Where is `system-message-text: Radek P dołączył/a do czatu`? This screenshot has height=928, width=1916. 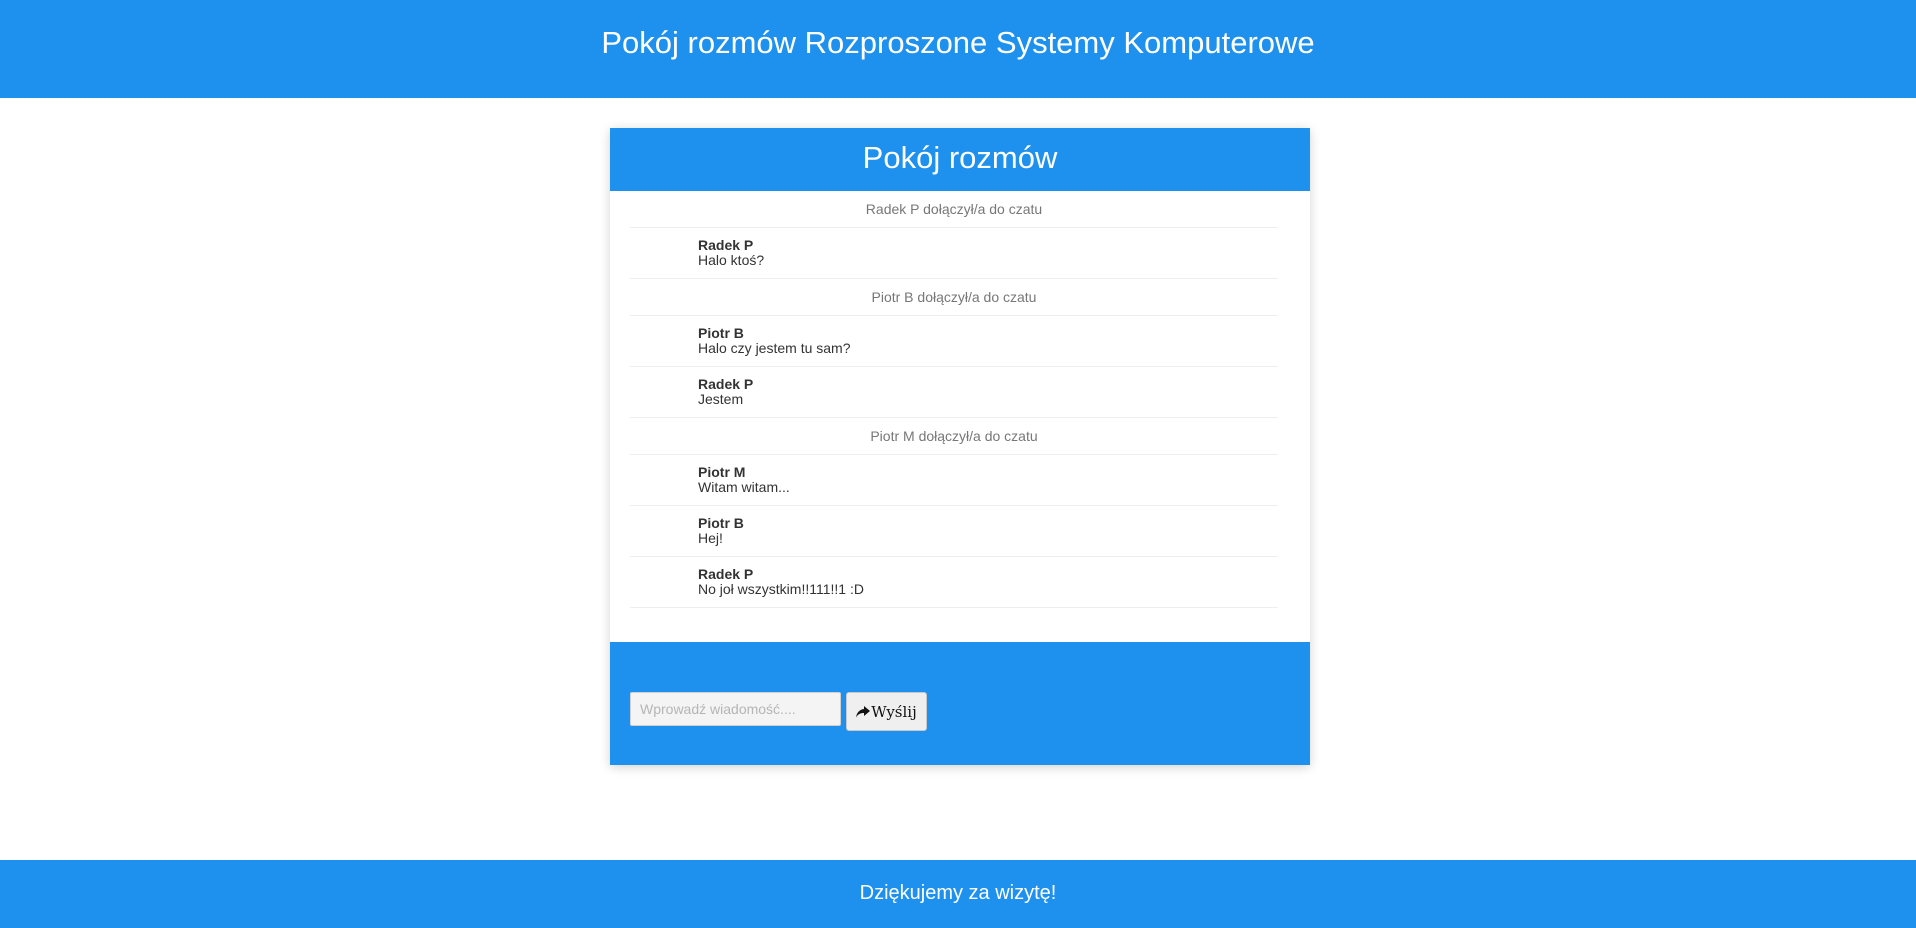 system-message-text: Radek P dołączył/a do czatu is located at coordinates (954, 209).